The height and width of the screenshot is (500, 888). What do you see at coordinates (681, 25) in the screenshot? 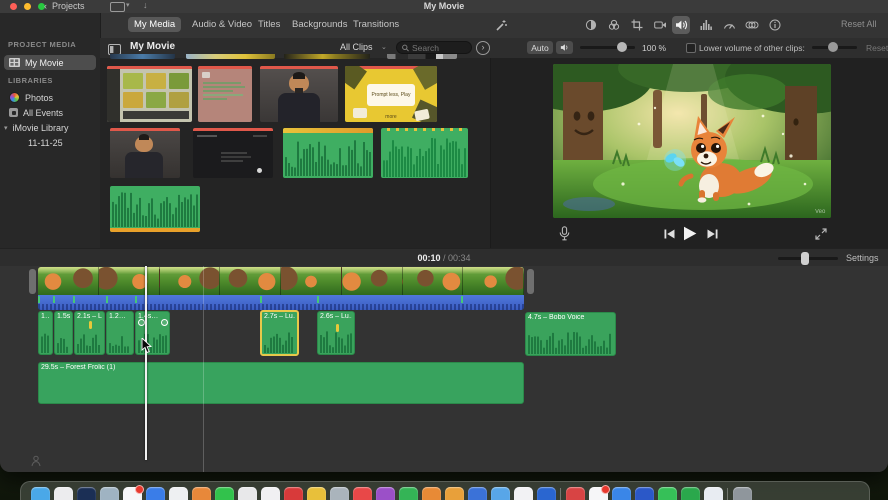
I see `volume-icon` at bounding box center [681, 25].